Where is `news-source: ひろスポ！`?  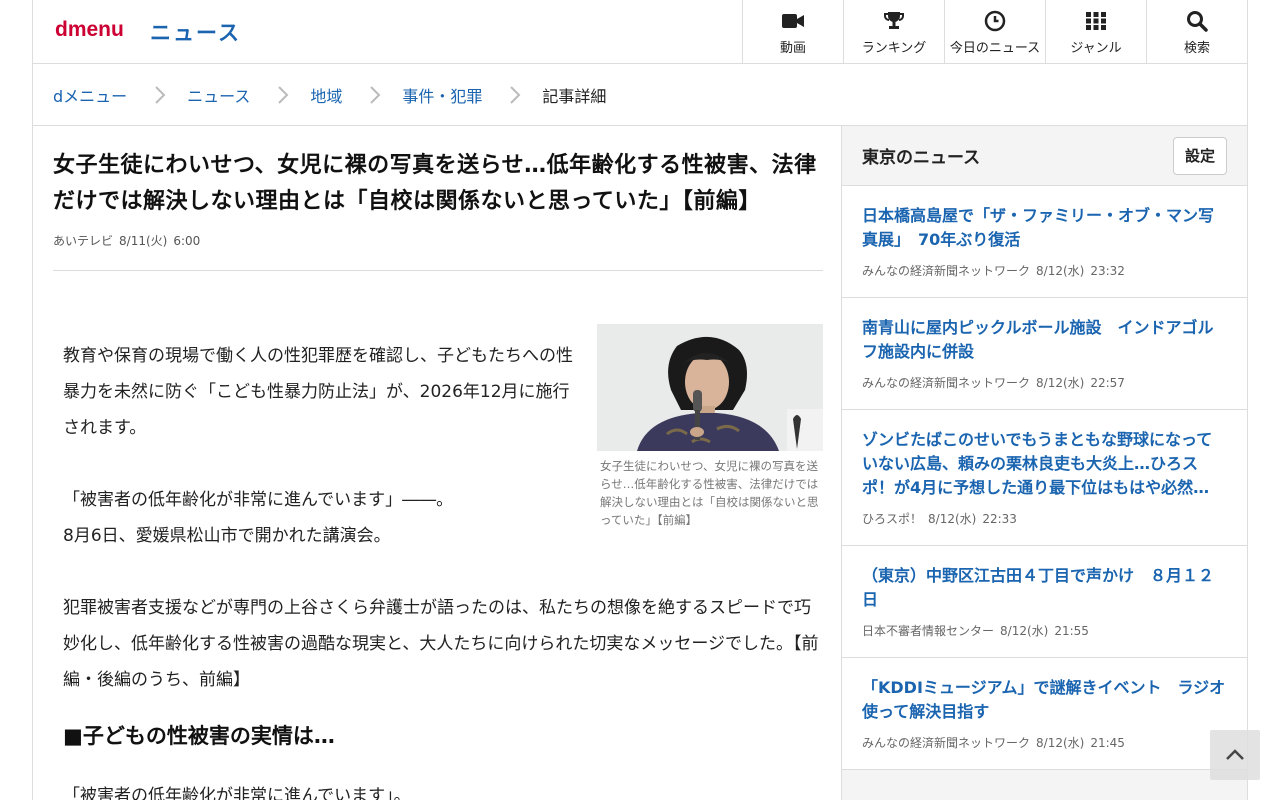
news-source: ひろスポ！ is located at coordinates (892, 519).